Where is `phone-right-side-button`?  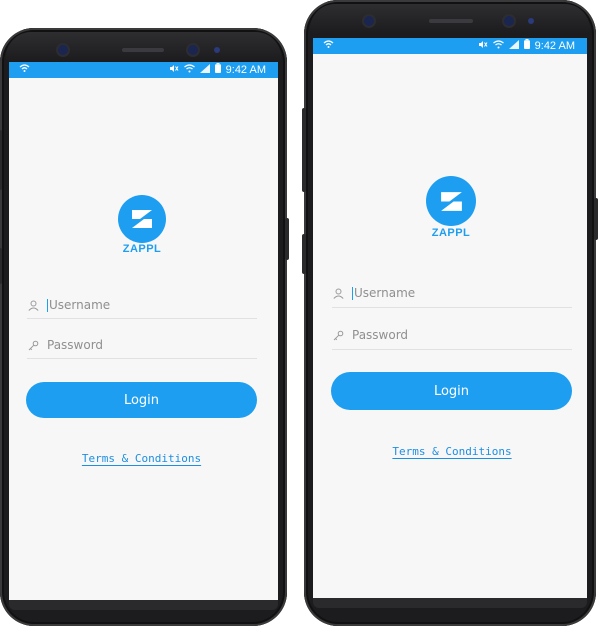 phone-right-side-button is located at coordinates (596, 219).